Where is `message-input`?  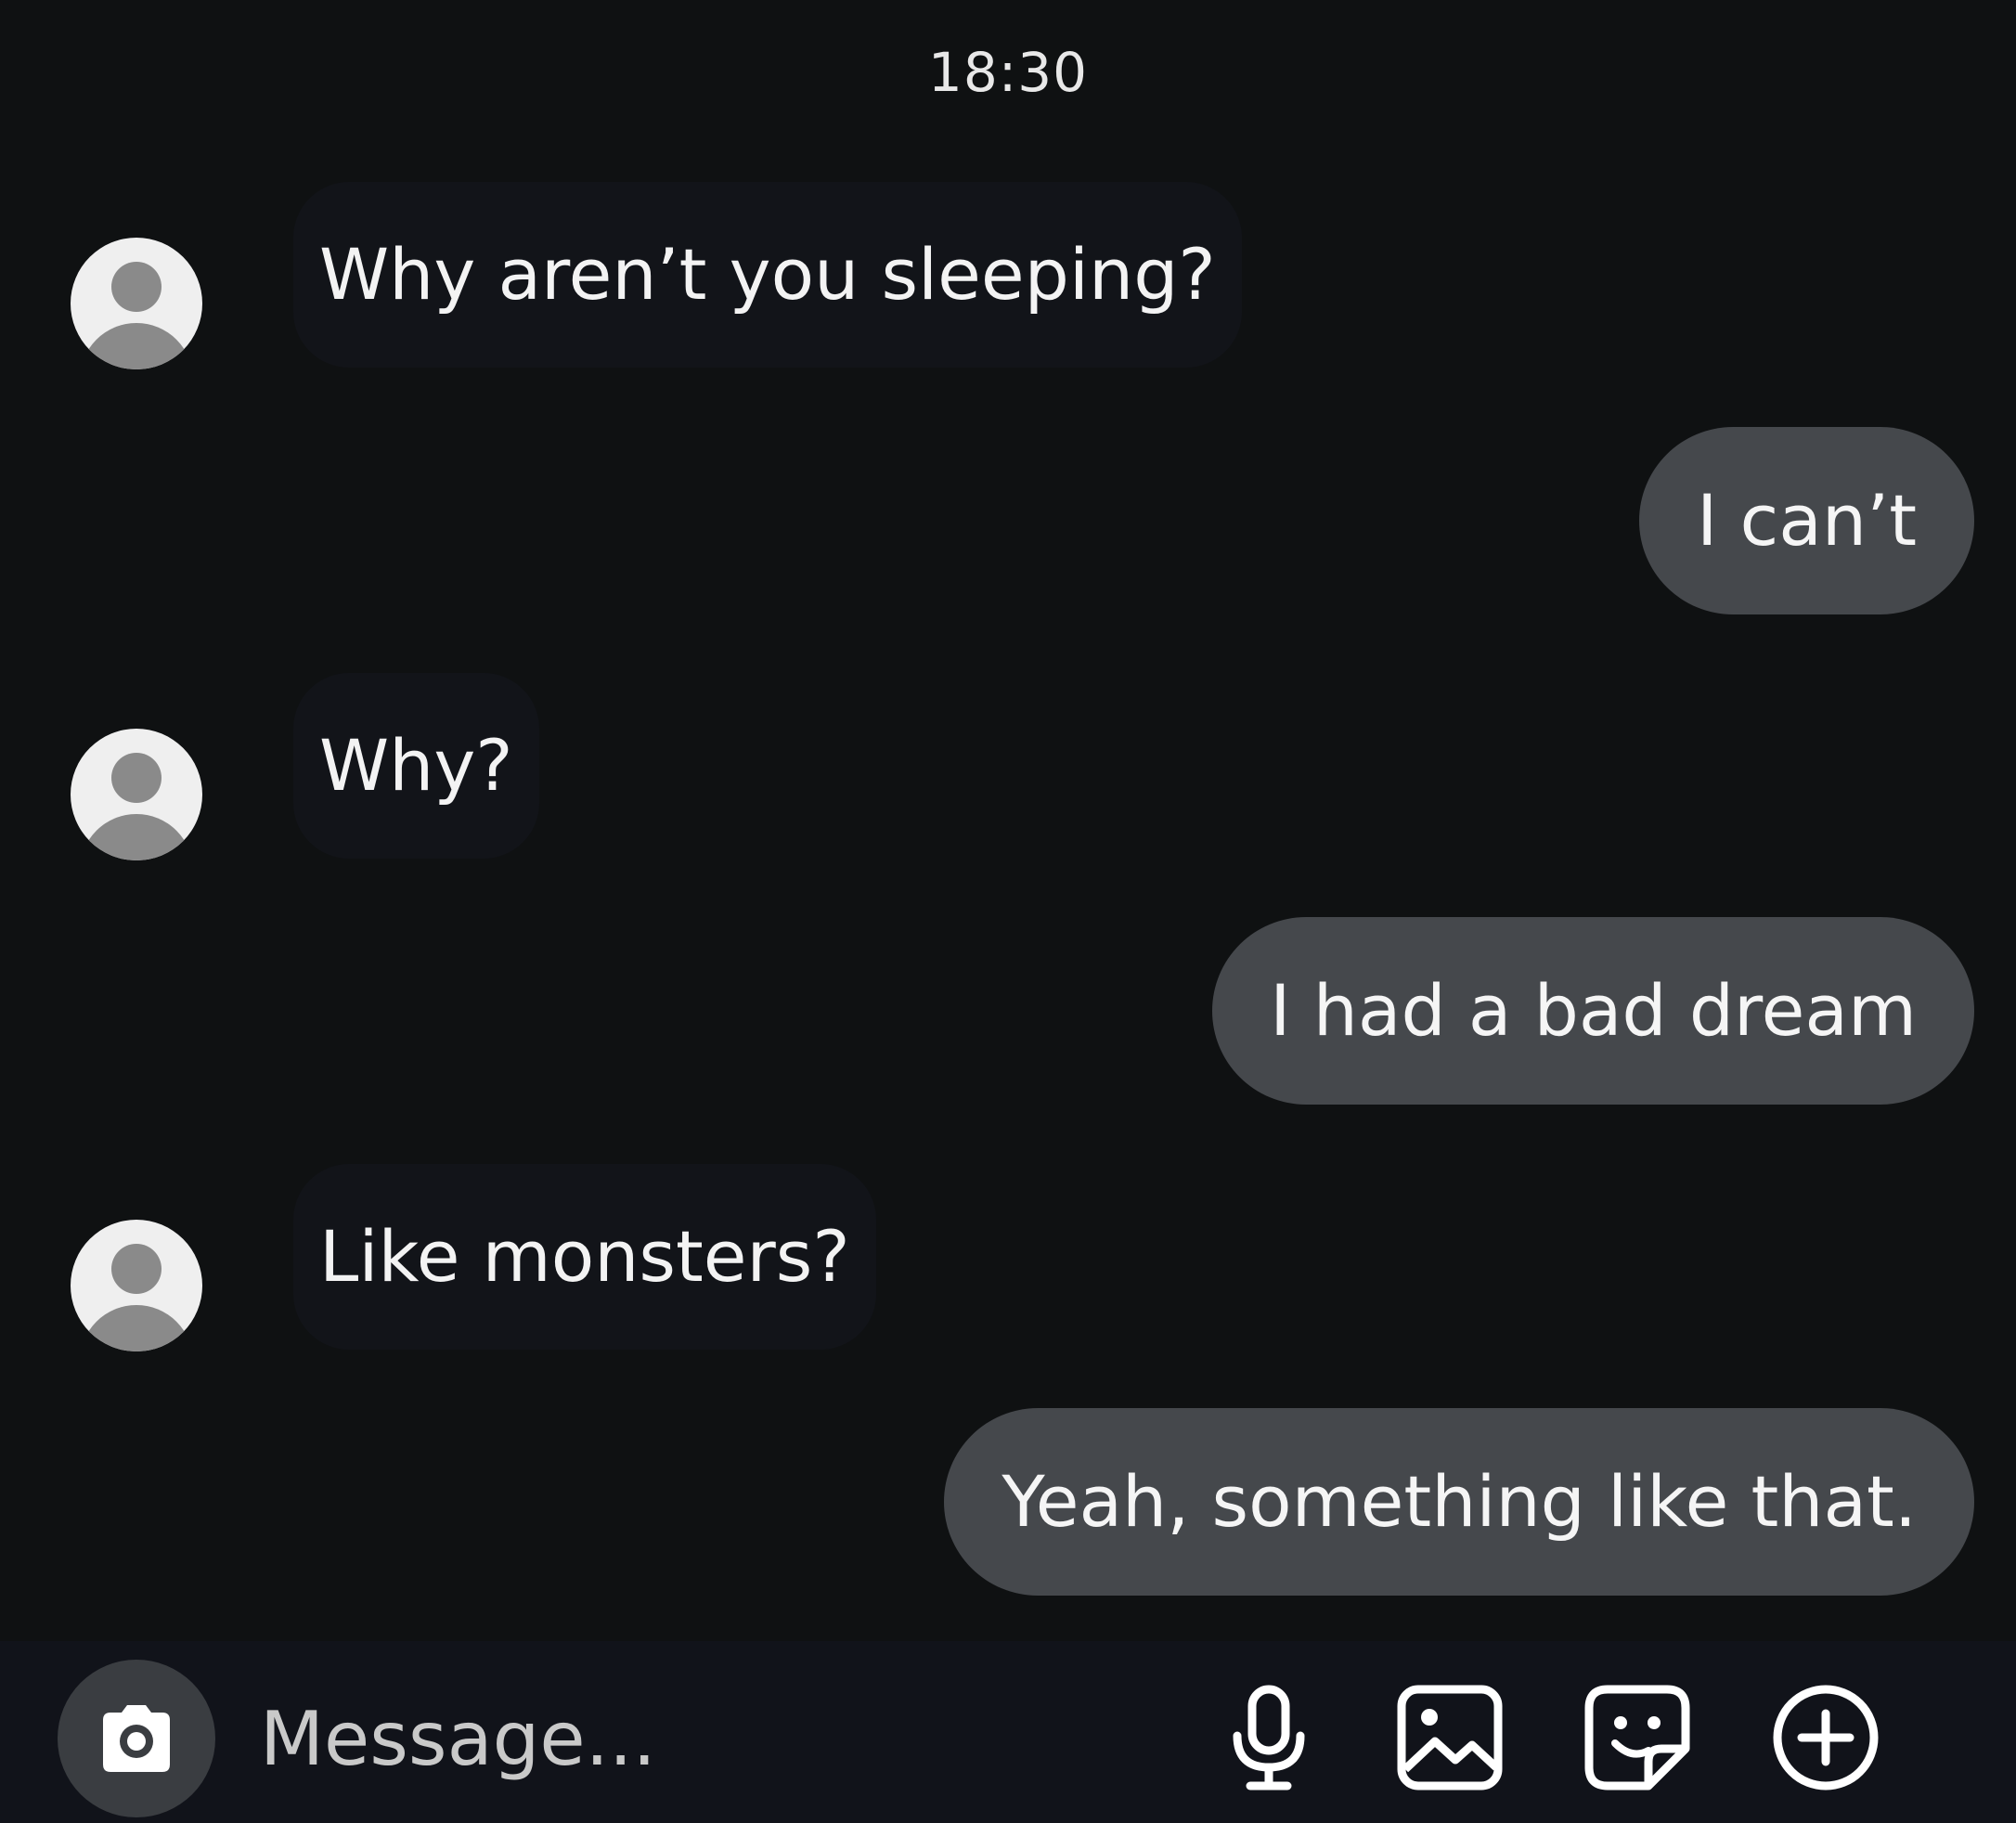 message-input is located at coordinates (715, 1739).